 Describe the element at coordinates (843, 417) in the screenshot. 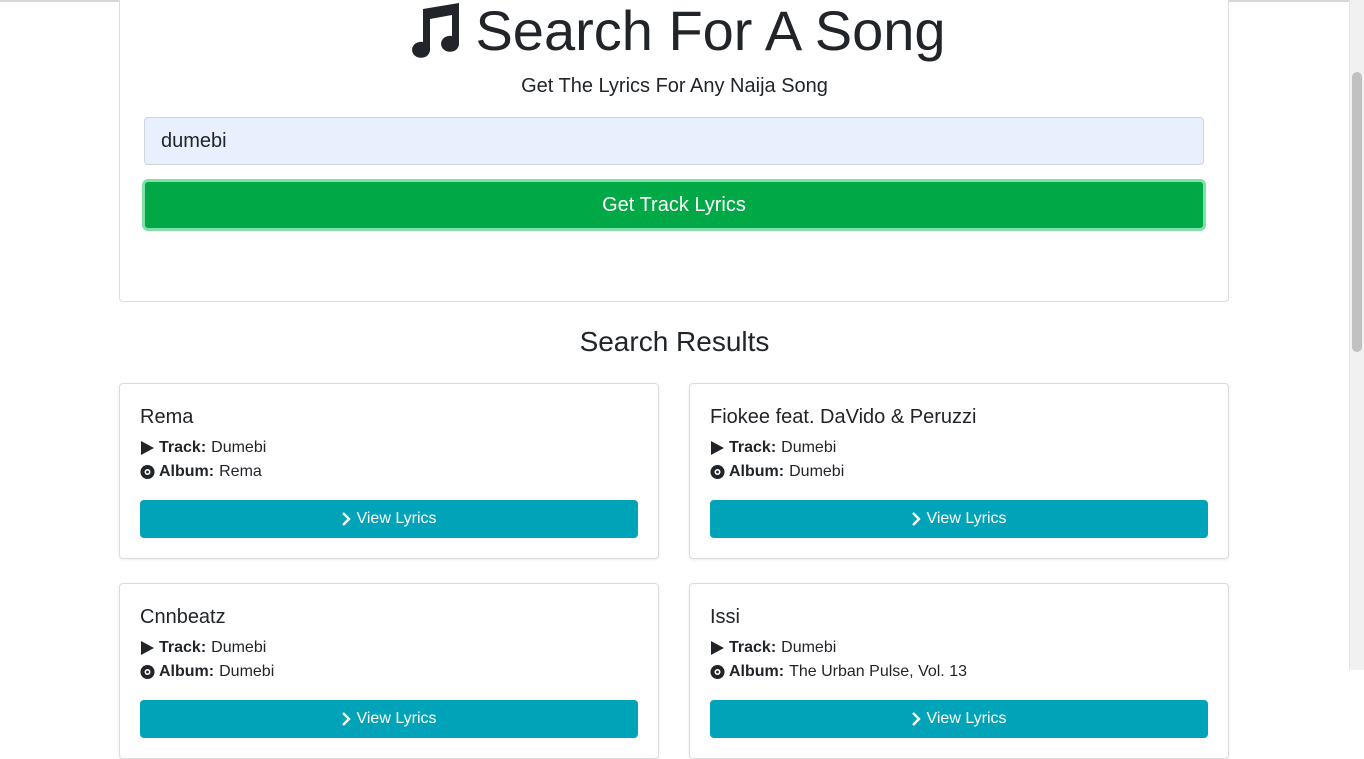

I see `result-artist: Fiokee feat. DaVido & Peruzzi` at that location.